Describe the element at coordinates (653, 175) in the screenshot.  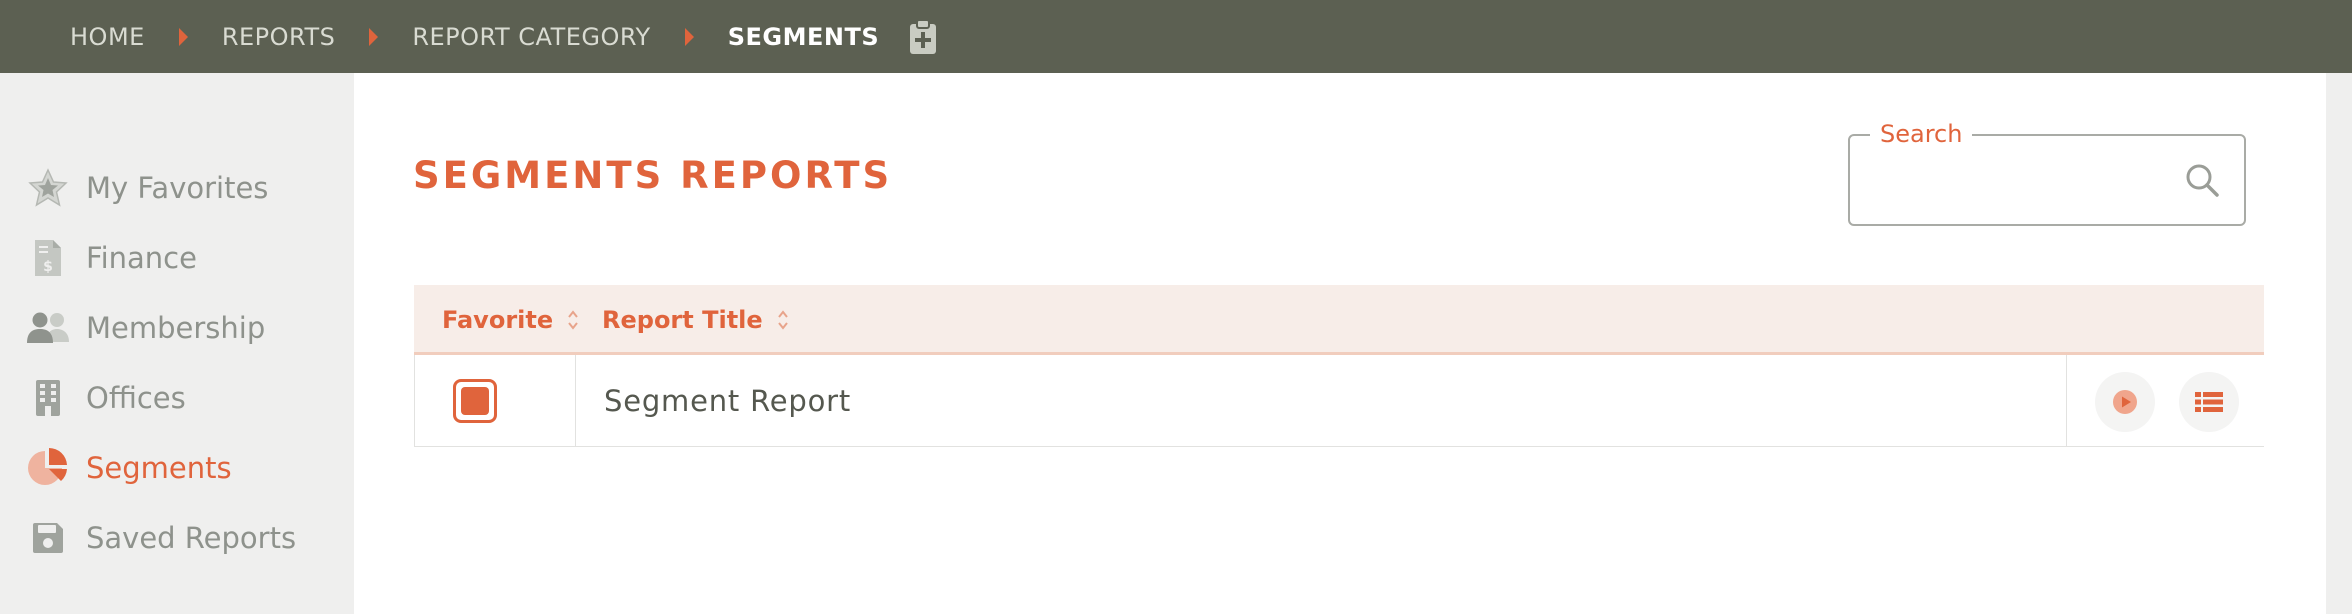
I see `page-title: SEGMENTS REPORTS` at that location.